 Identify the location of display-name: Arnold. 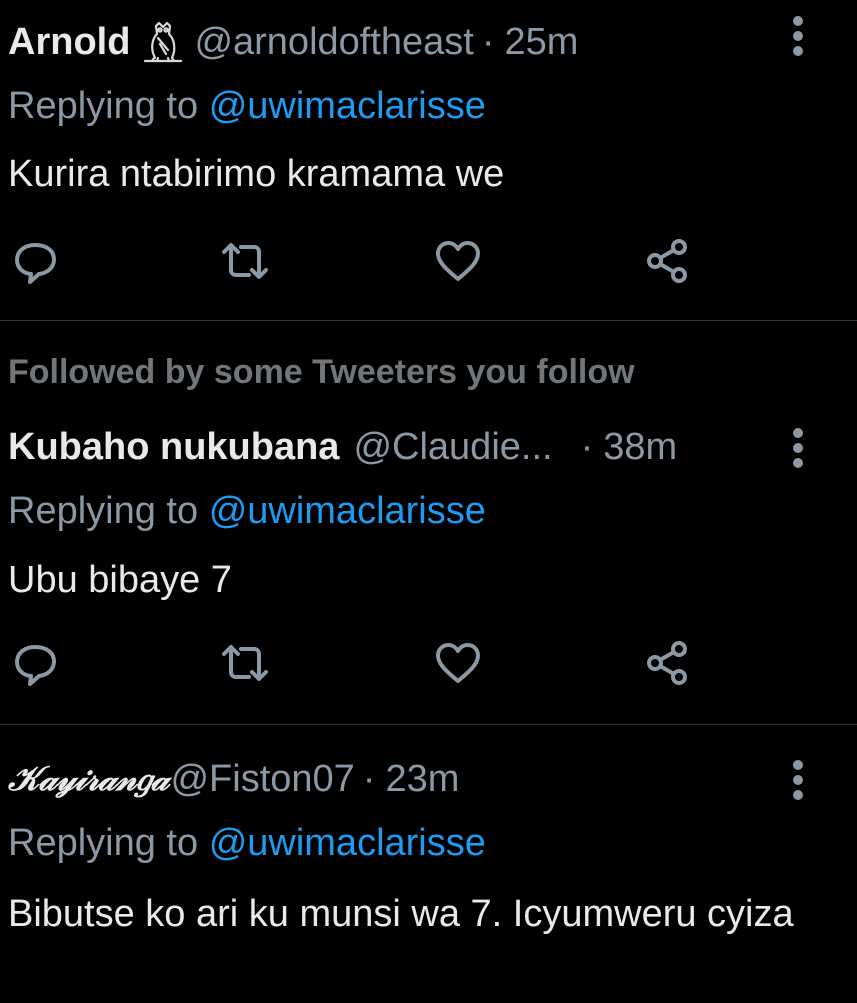
(69, 42).